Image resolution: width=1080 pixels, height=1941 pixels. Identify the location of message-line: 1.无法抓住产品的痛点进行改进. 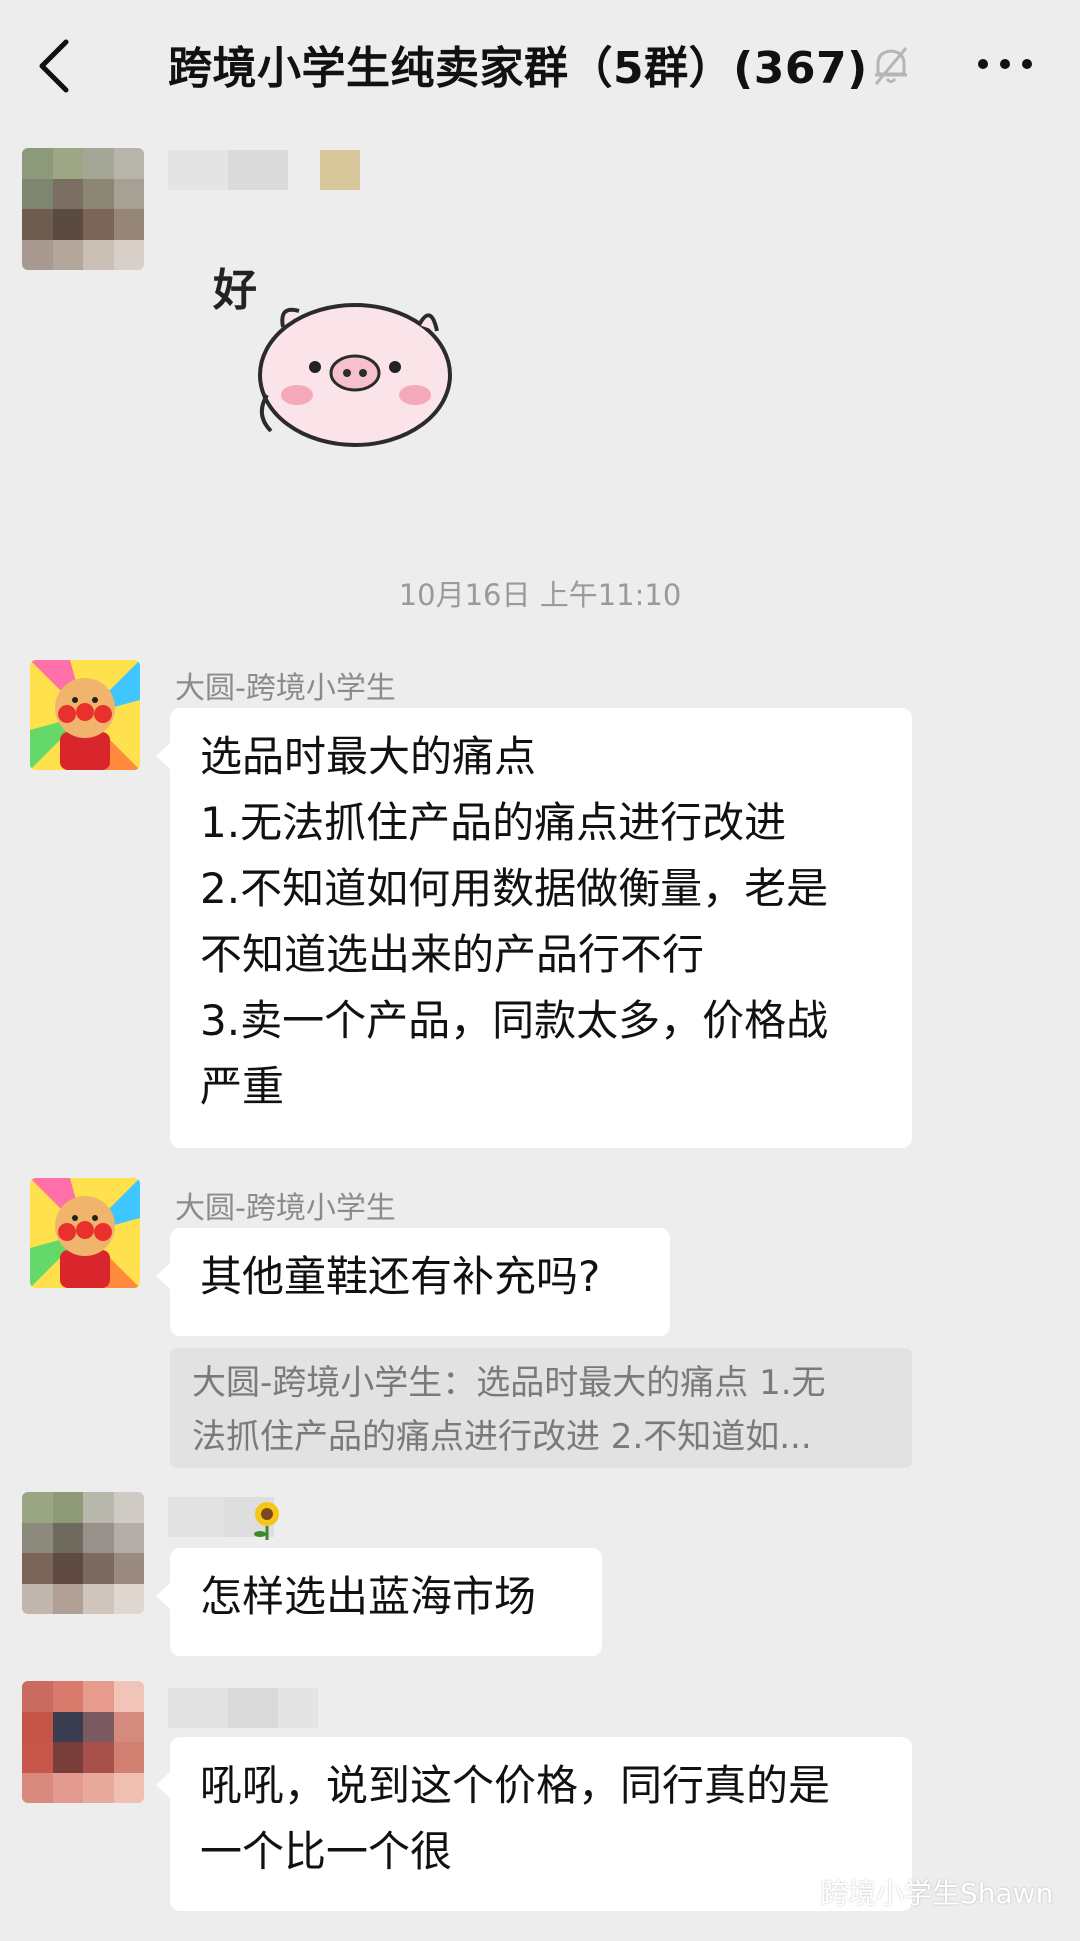
(493, 822).